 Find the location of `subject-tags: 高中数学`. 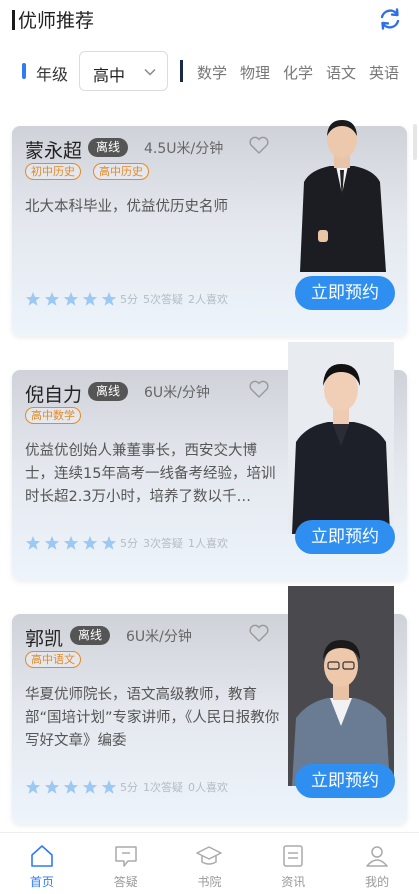

subject-tags: 高中数学 is located at coordinates (53, 415).